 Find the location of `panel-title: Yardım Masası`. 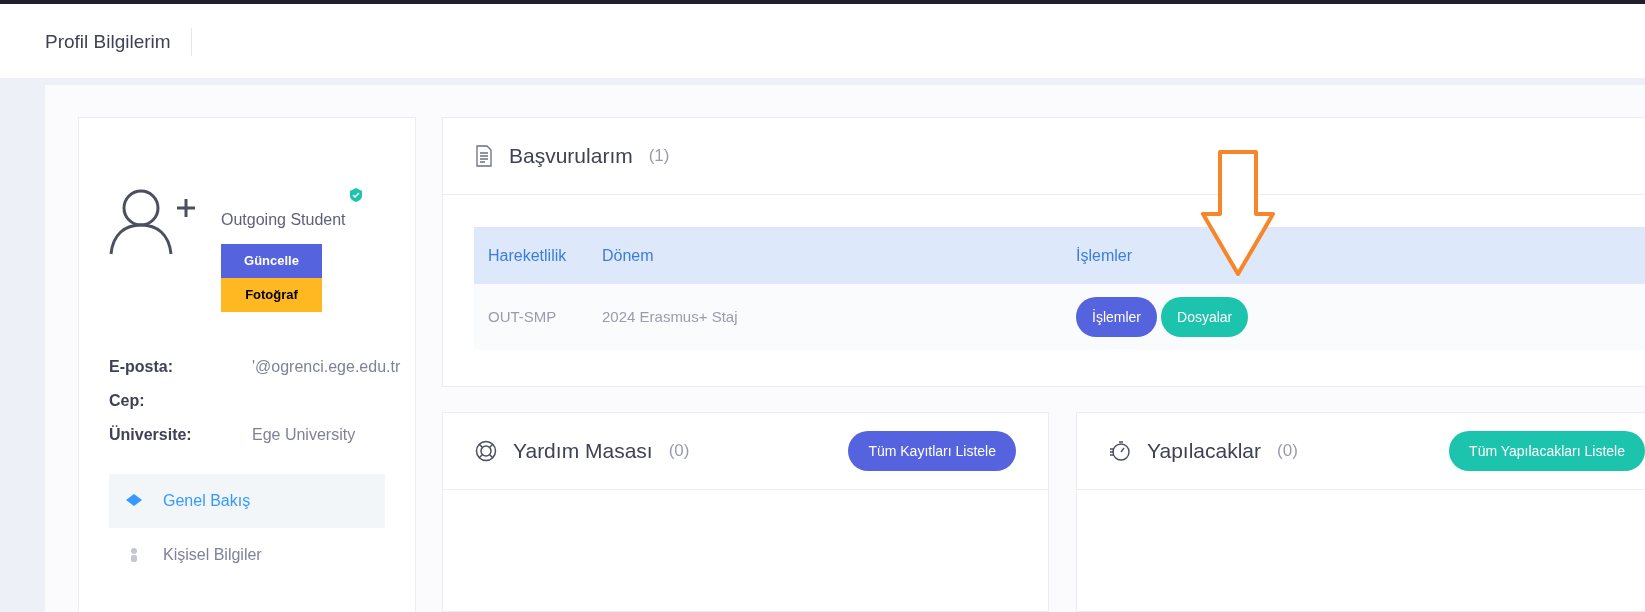

panel-title: Yardım Masası is located at coordinates (583, 451).